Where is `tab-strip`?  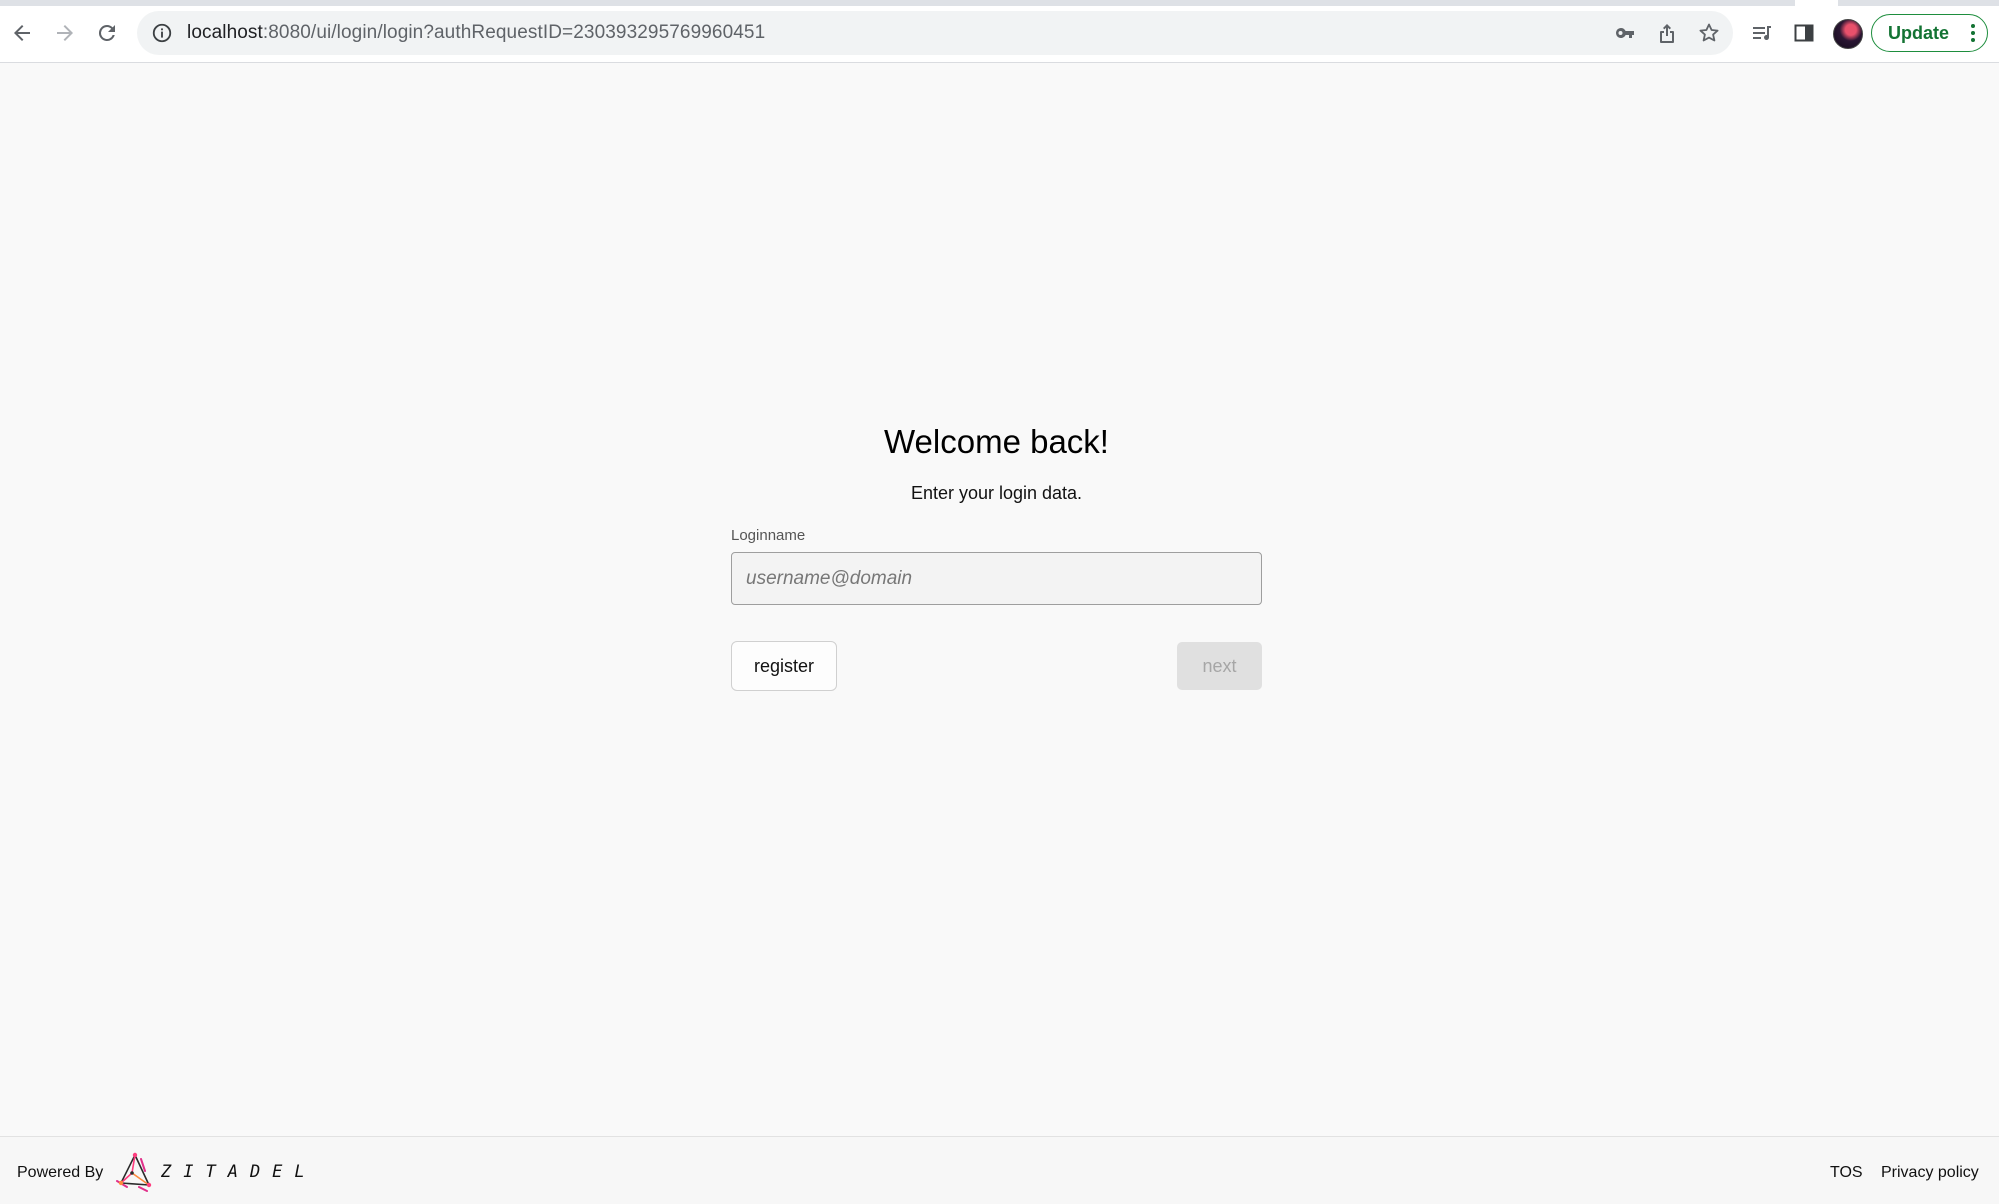 tab-strip is located at coordinates (897, 3).